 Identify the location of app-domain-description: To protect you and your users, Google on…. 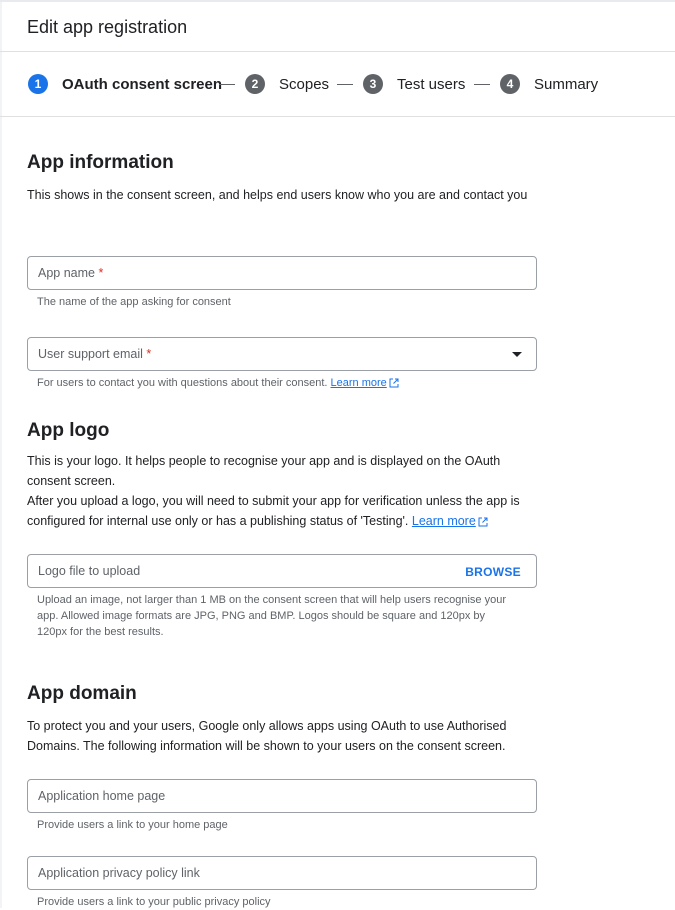
(267, 736).